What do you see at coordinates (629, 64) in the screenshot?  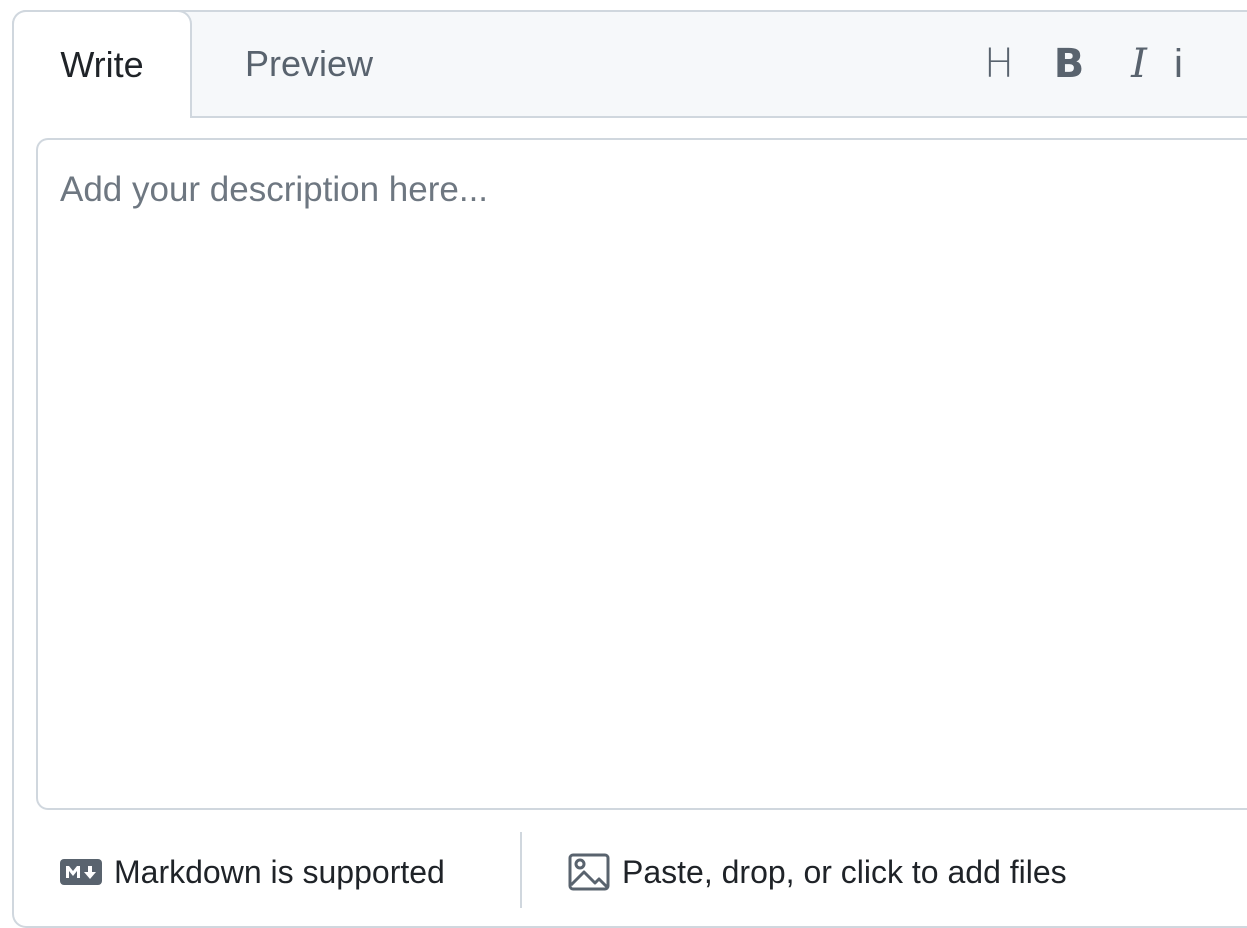 I see `editor-header: Write Preview H B I i` at bounding box center [629, 64].